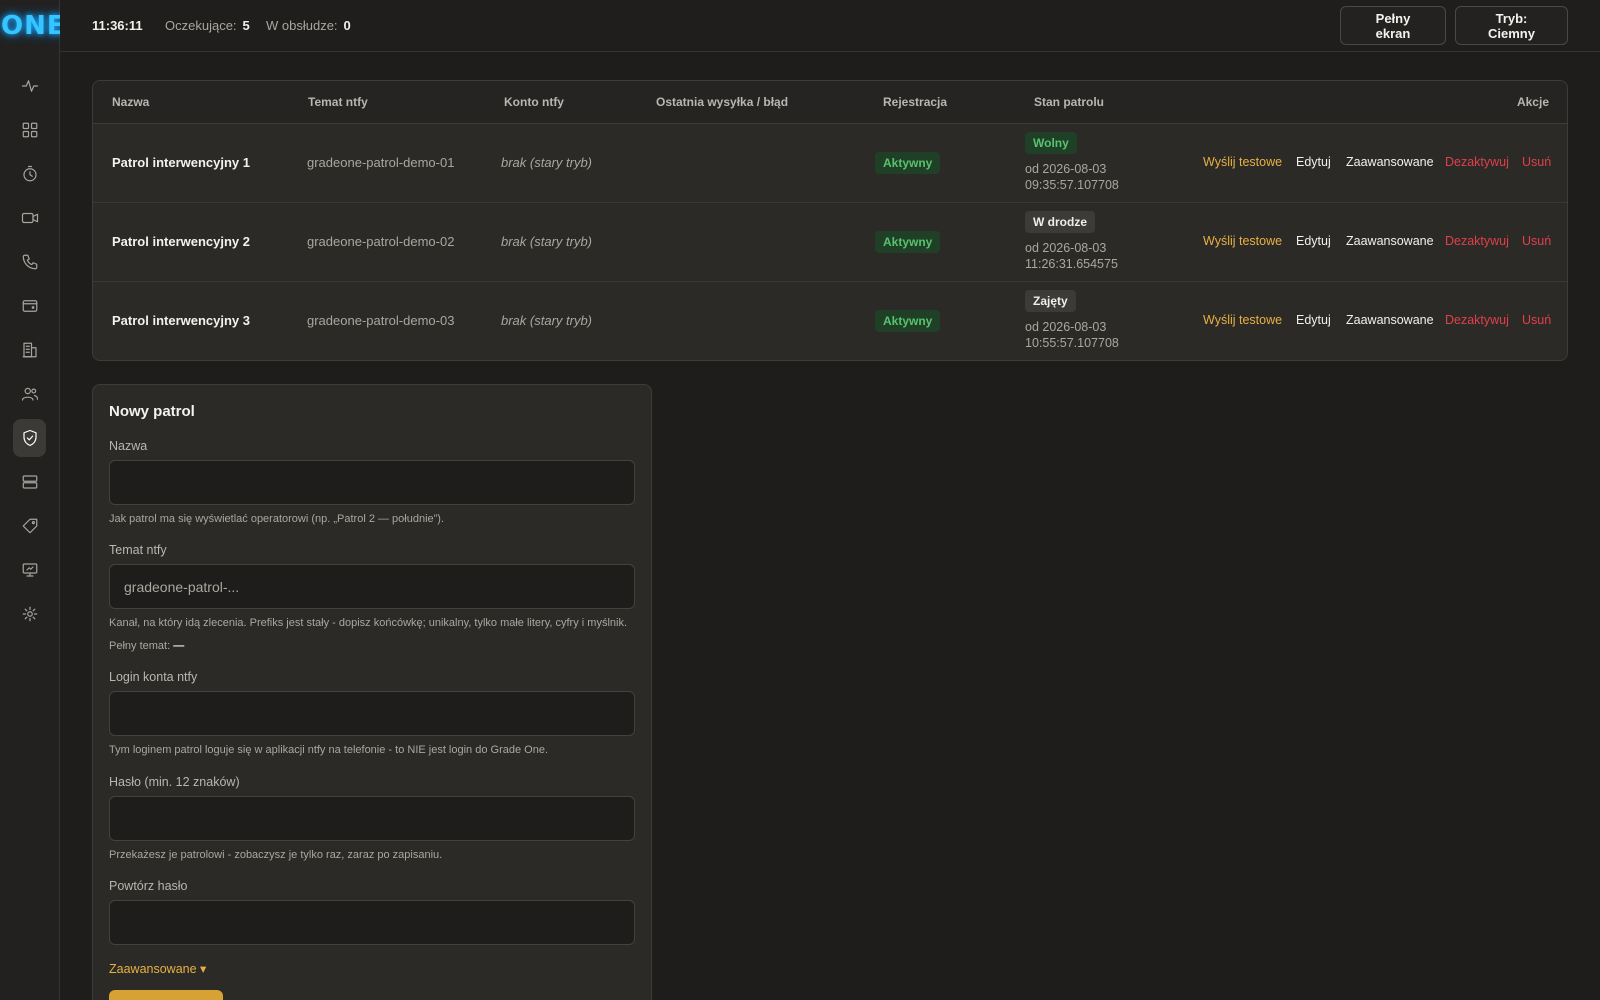 This screenshot has height=1000, width=1600. I want to click on fullscreen-button: Pełny ekran, so click(1393, 25).